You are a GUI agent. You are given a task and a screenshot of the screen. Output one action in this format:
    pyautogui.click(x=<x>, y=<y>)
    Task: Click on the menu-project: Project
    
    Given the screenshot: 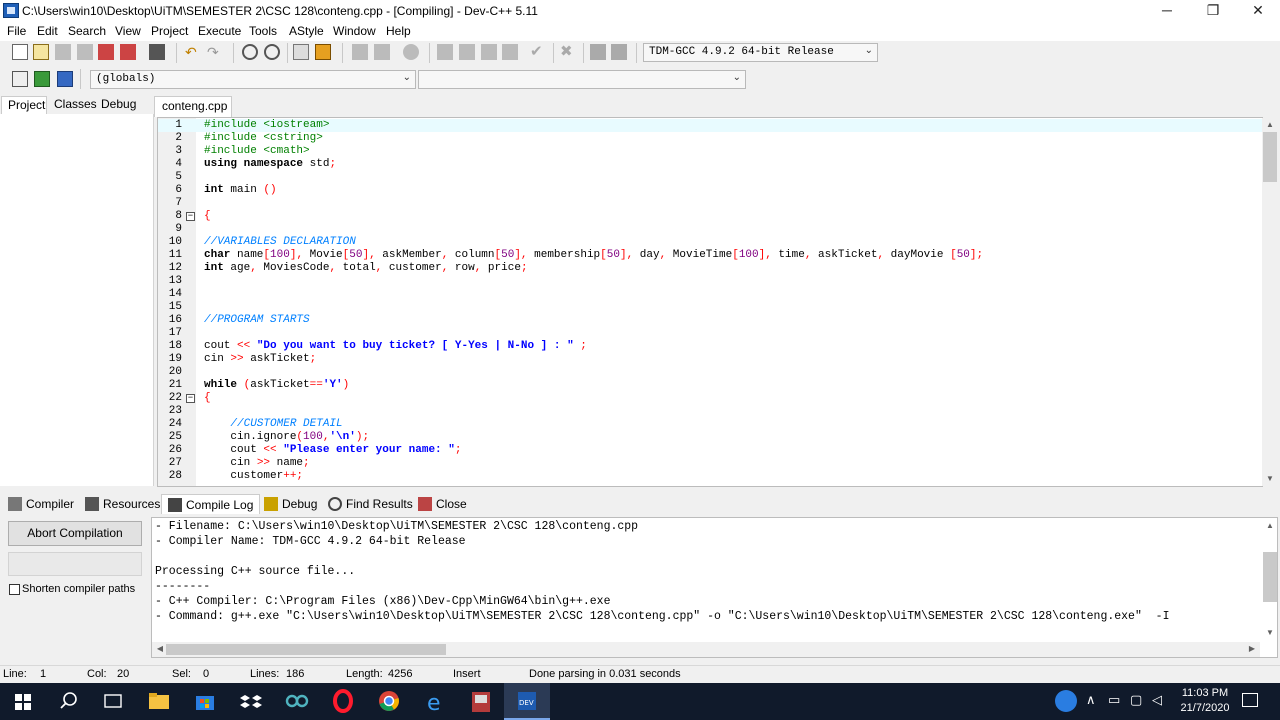 What is the action you would take?
    pyautogui.click(x=169, y=31)
    